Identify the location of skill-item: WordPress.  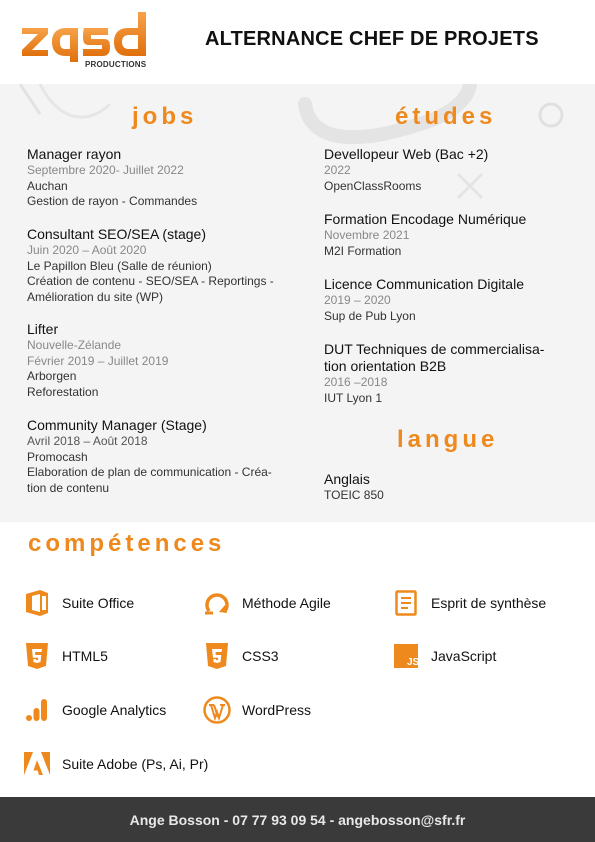
(257, 710).